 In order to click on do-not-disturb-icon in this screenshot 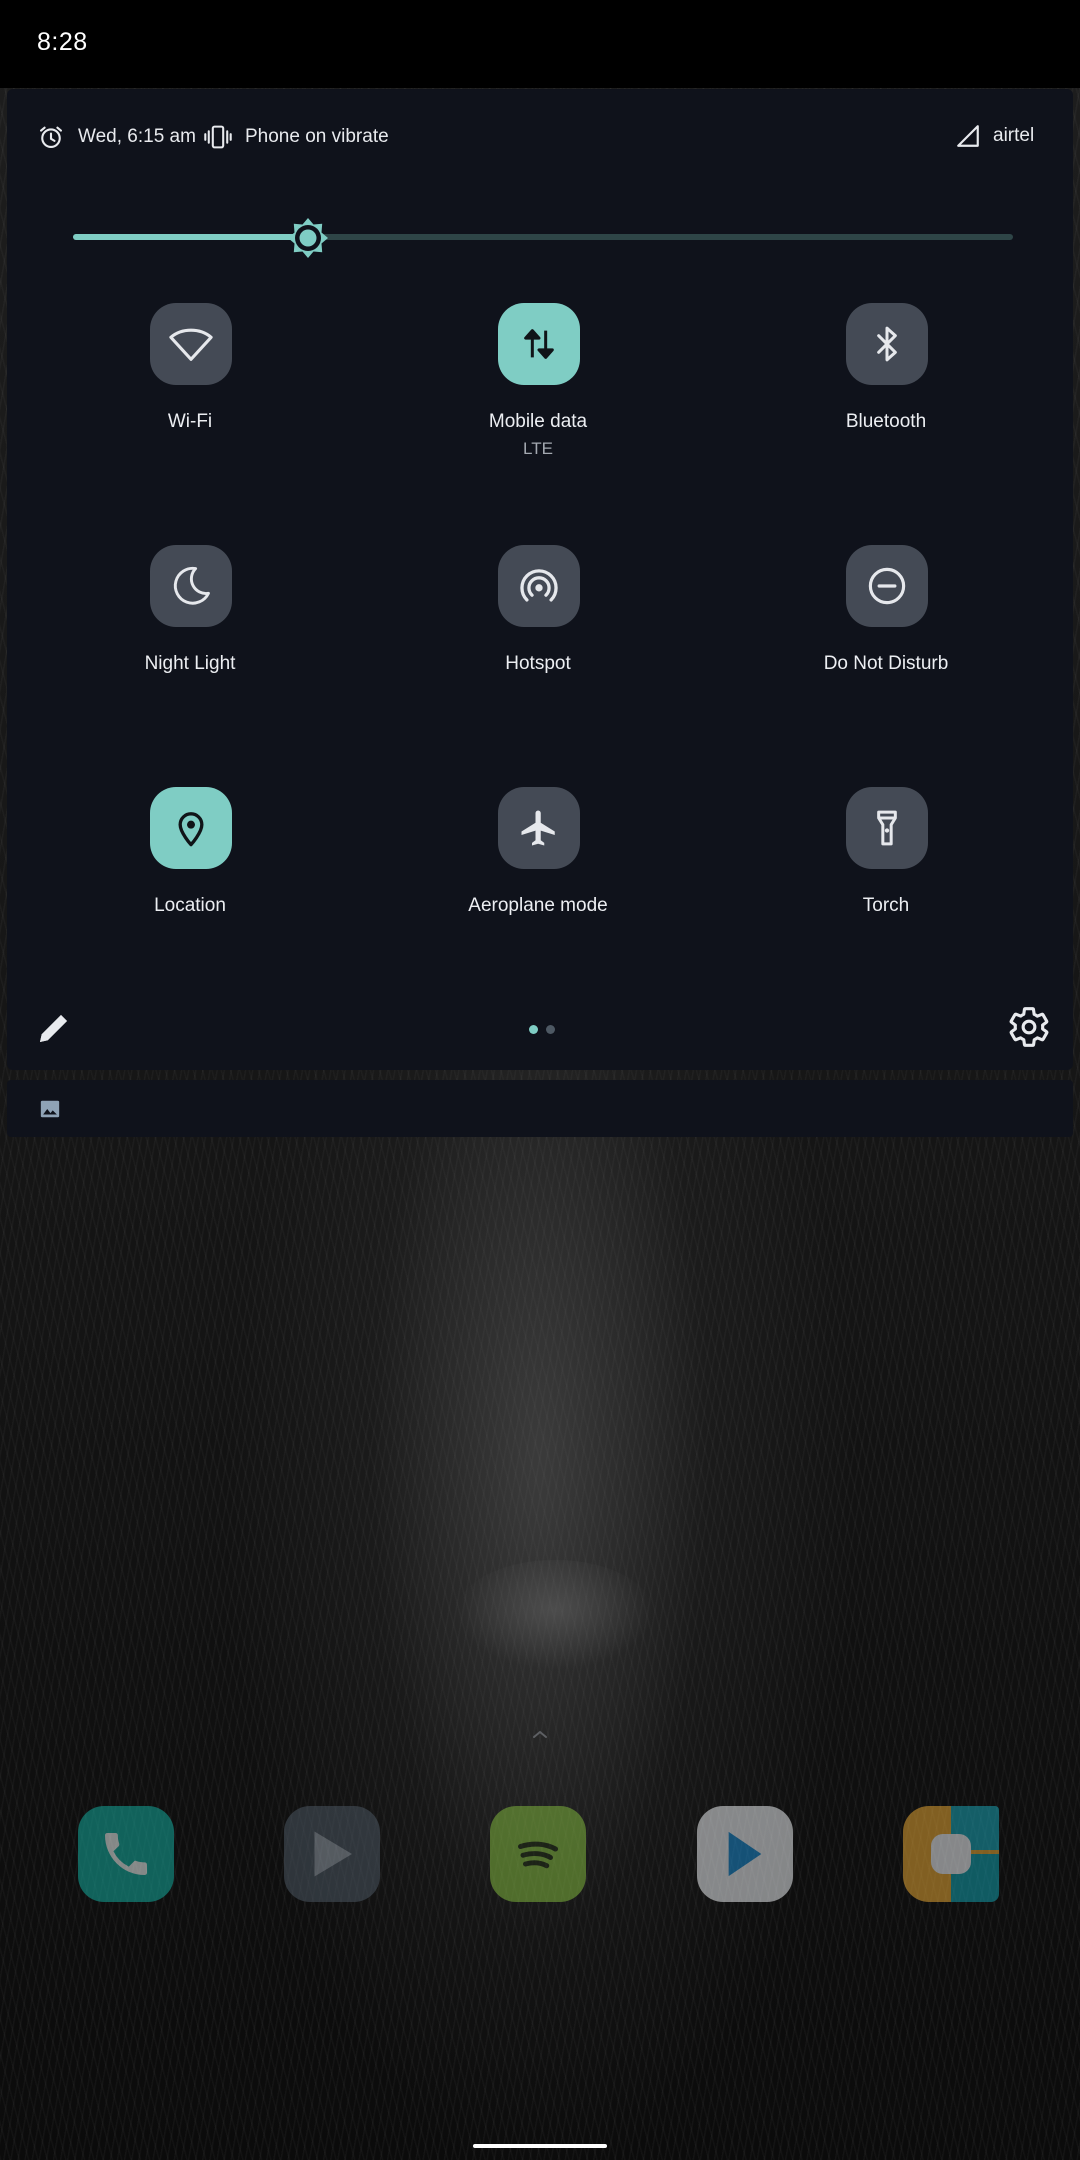, I will do `click(887, 586)`.